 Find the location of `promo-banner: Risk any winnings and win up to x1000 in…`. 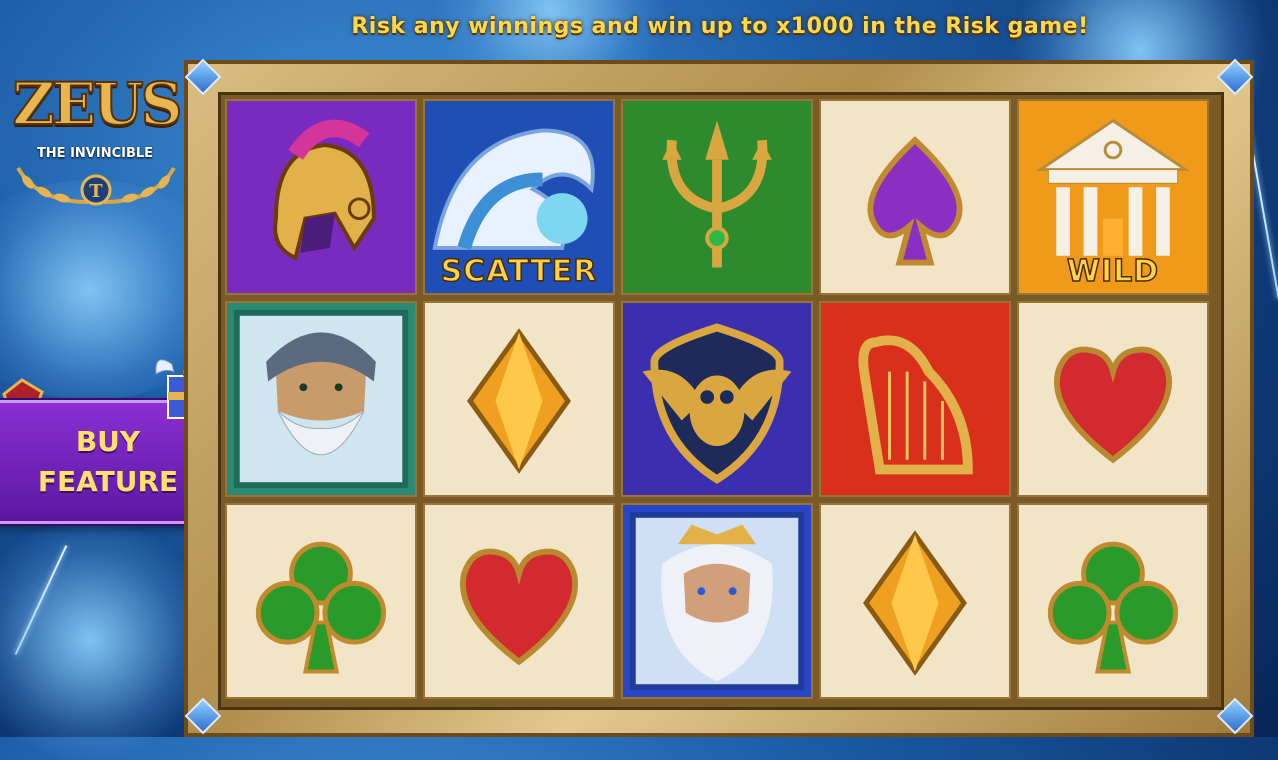

promo-banner: Risk any winnings and win up to x1000 in… is located at coordinates (720, 26).